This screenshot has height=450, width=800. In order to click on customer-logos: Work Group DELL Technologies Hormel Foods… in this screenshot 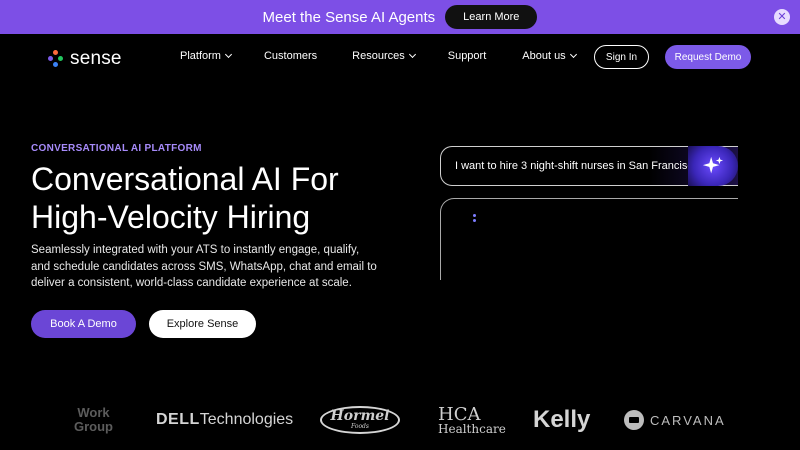, I will do `click(400, 420)`.